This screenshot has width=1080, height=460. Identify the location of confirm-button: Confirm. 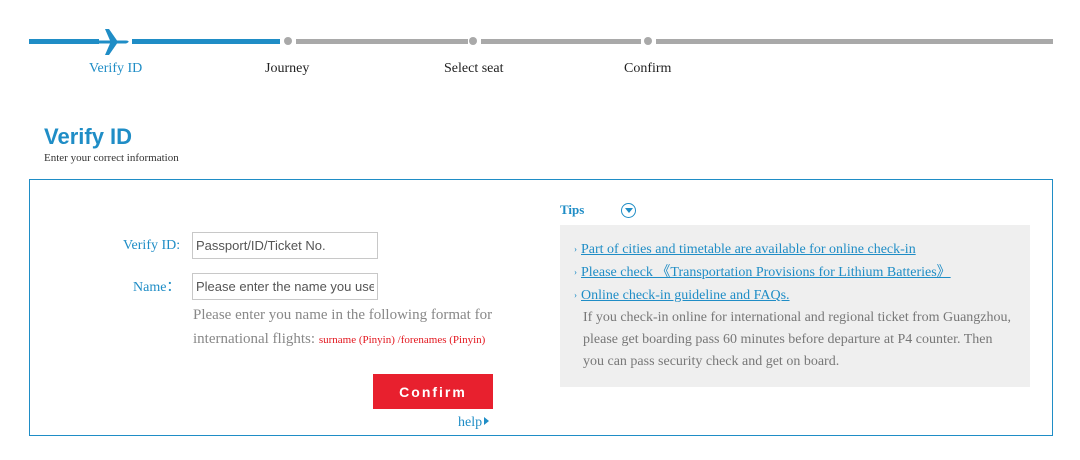
(433, 391).